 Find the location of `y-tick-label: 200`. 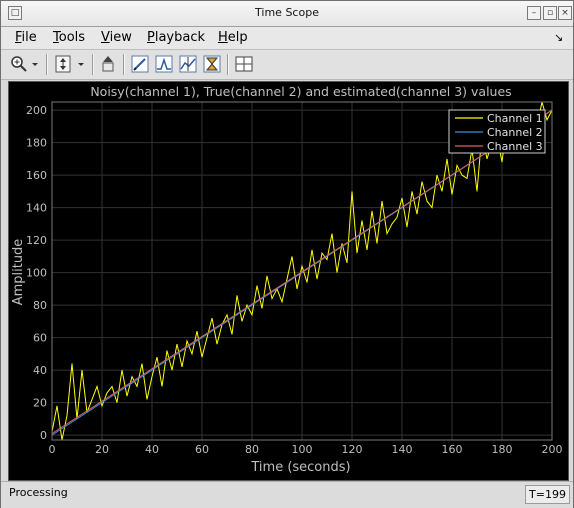

y-tick-label: 200 is located at coordinates (36, 110).